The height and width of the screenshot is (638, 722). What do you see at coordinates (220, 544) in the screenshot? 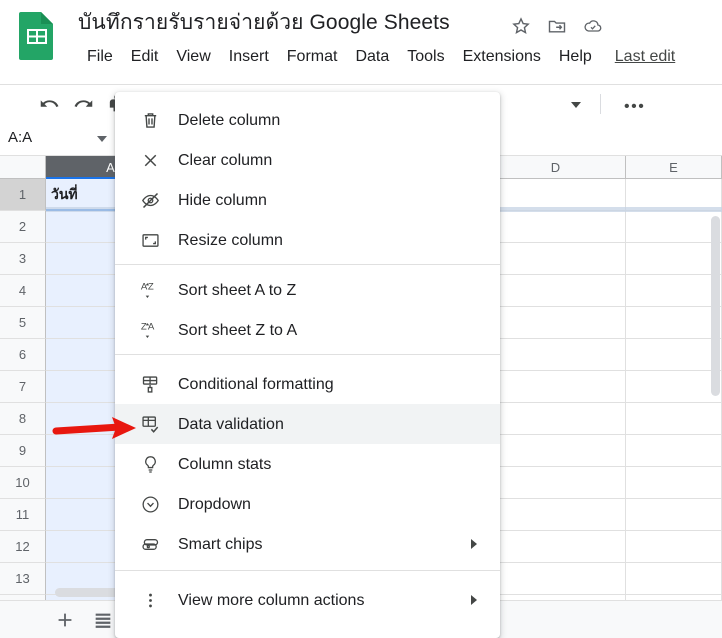
I see `menu-option-label: Smart chips` at bounding box center [220, 544].